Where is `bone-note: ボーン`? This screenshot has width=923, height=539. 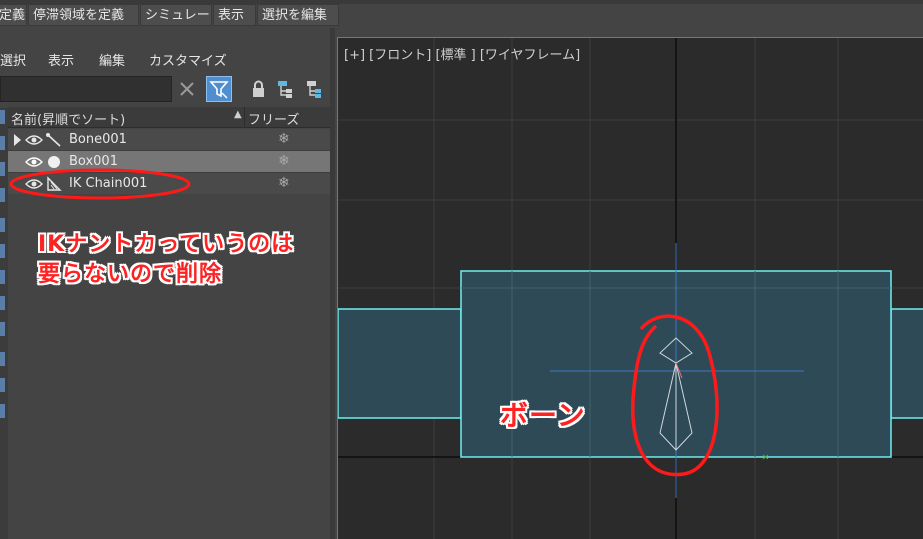 bone-note: ボーン is located at coordinates (543, 415).